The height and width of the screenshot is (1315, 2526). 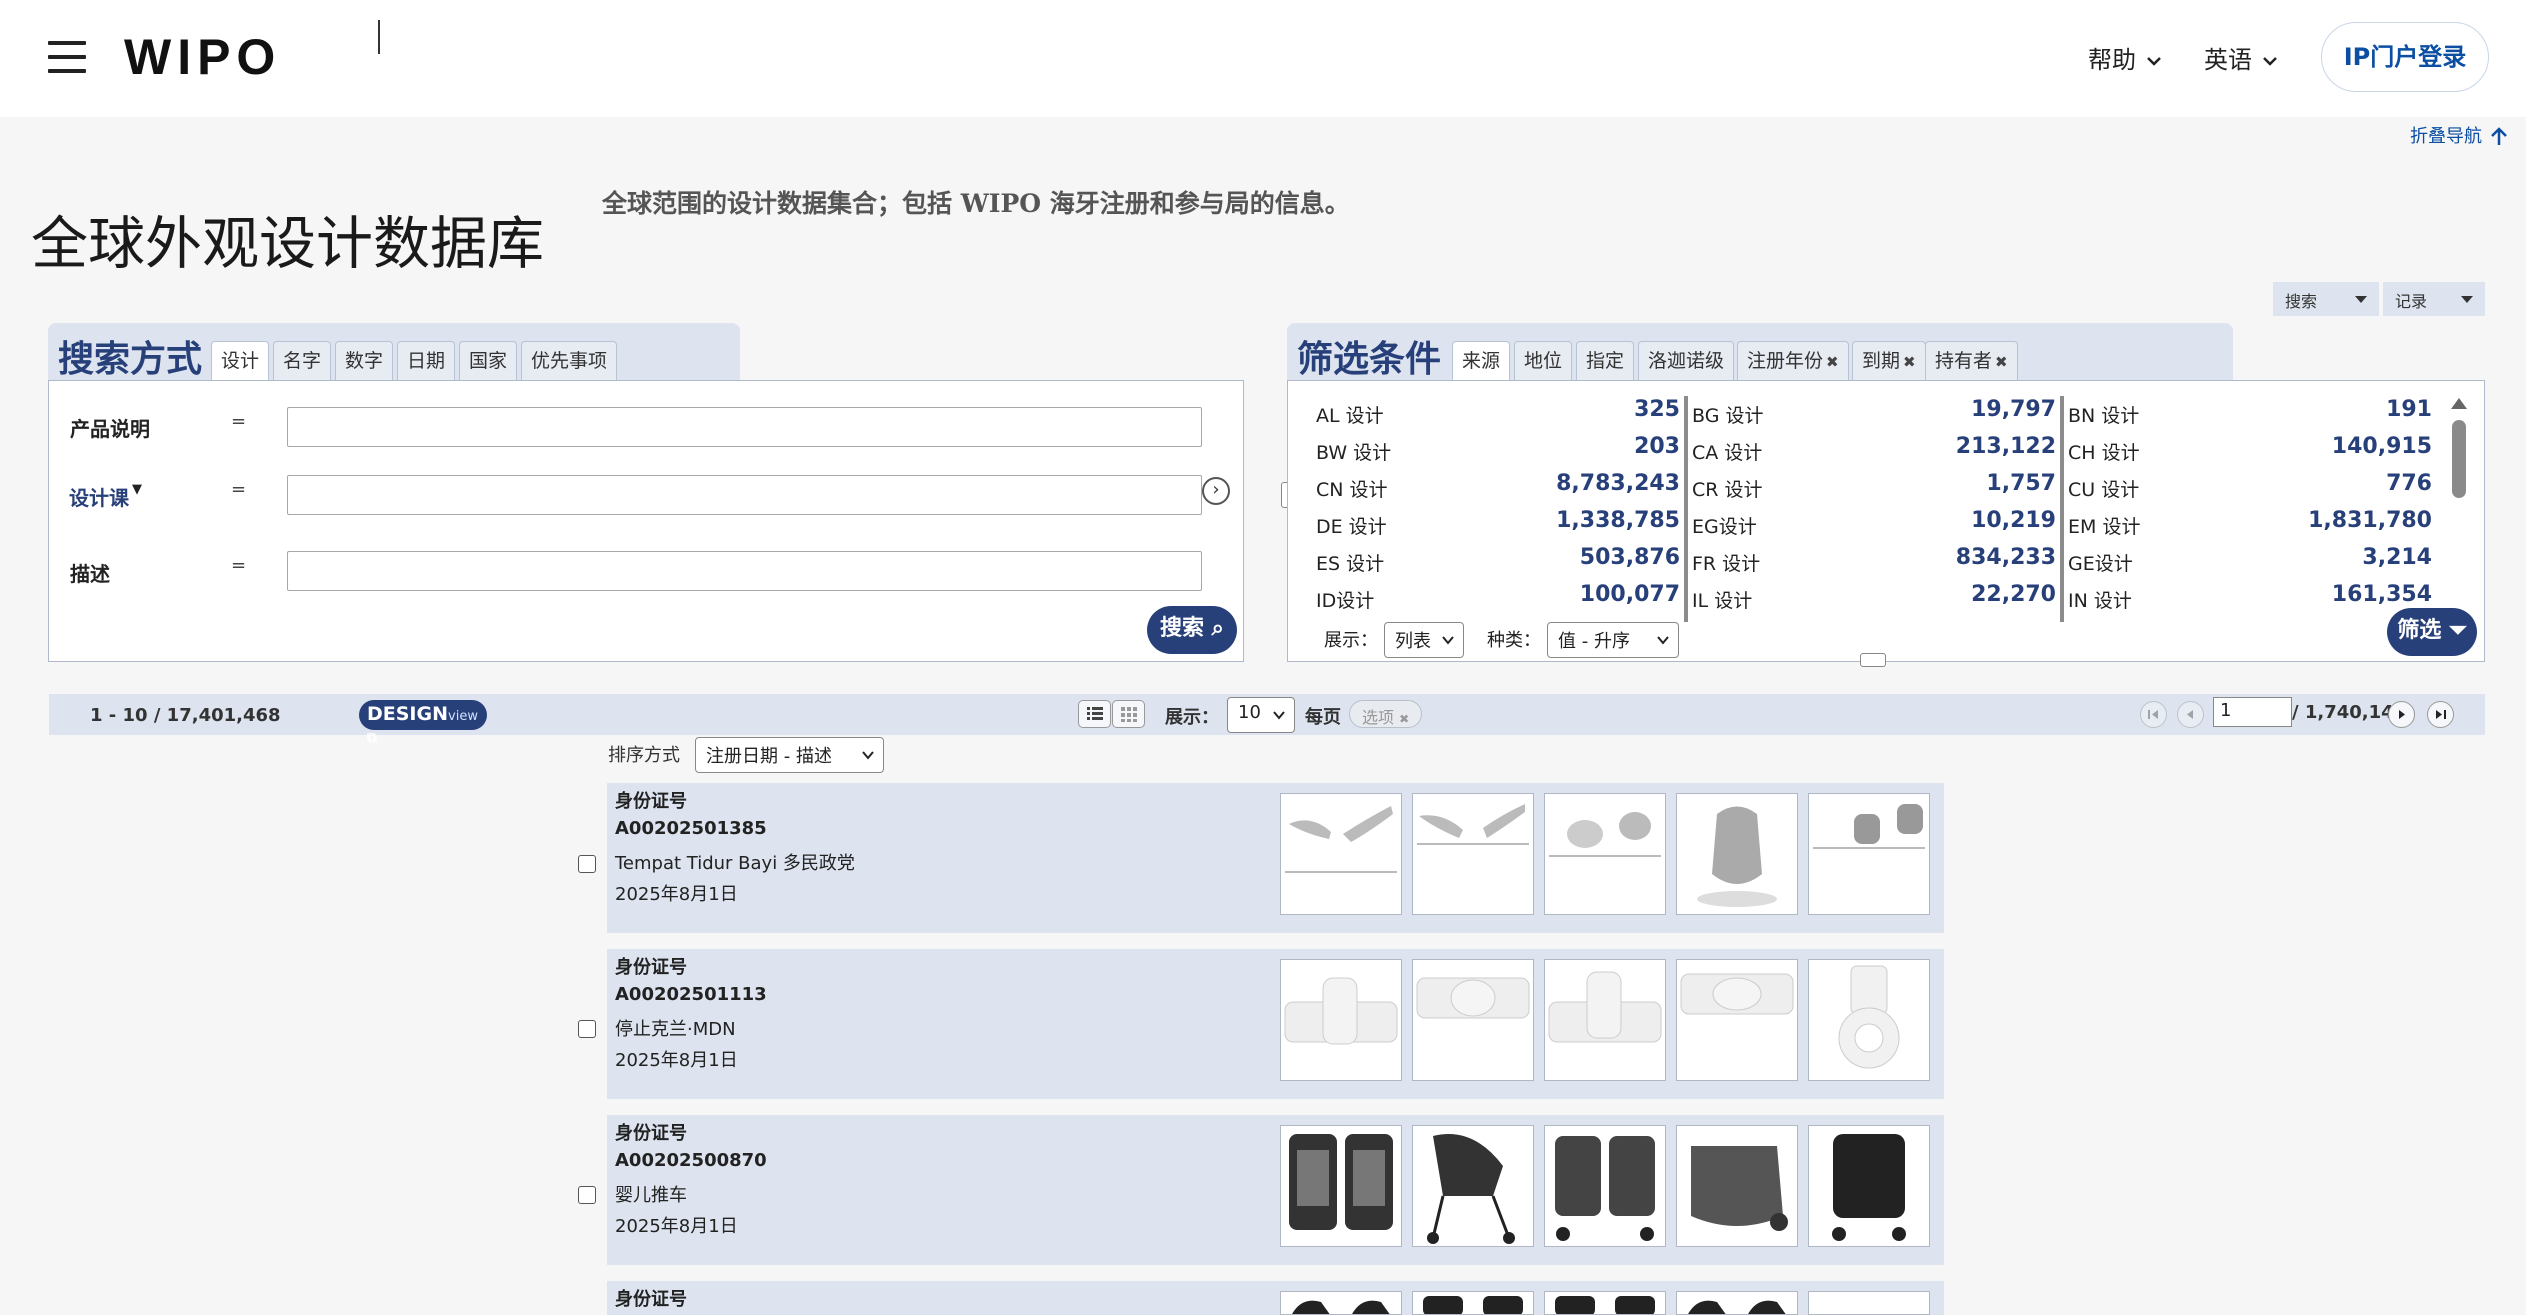 I want to click on tab-name: 名字, so click(x=302, y=361).